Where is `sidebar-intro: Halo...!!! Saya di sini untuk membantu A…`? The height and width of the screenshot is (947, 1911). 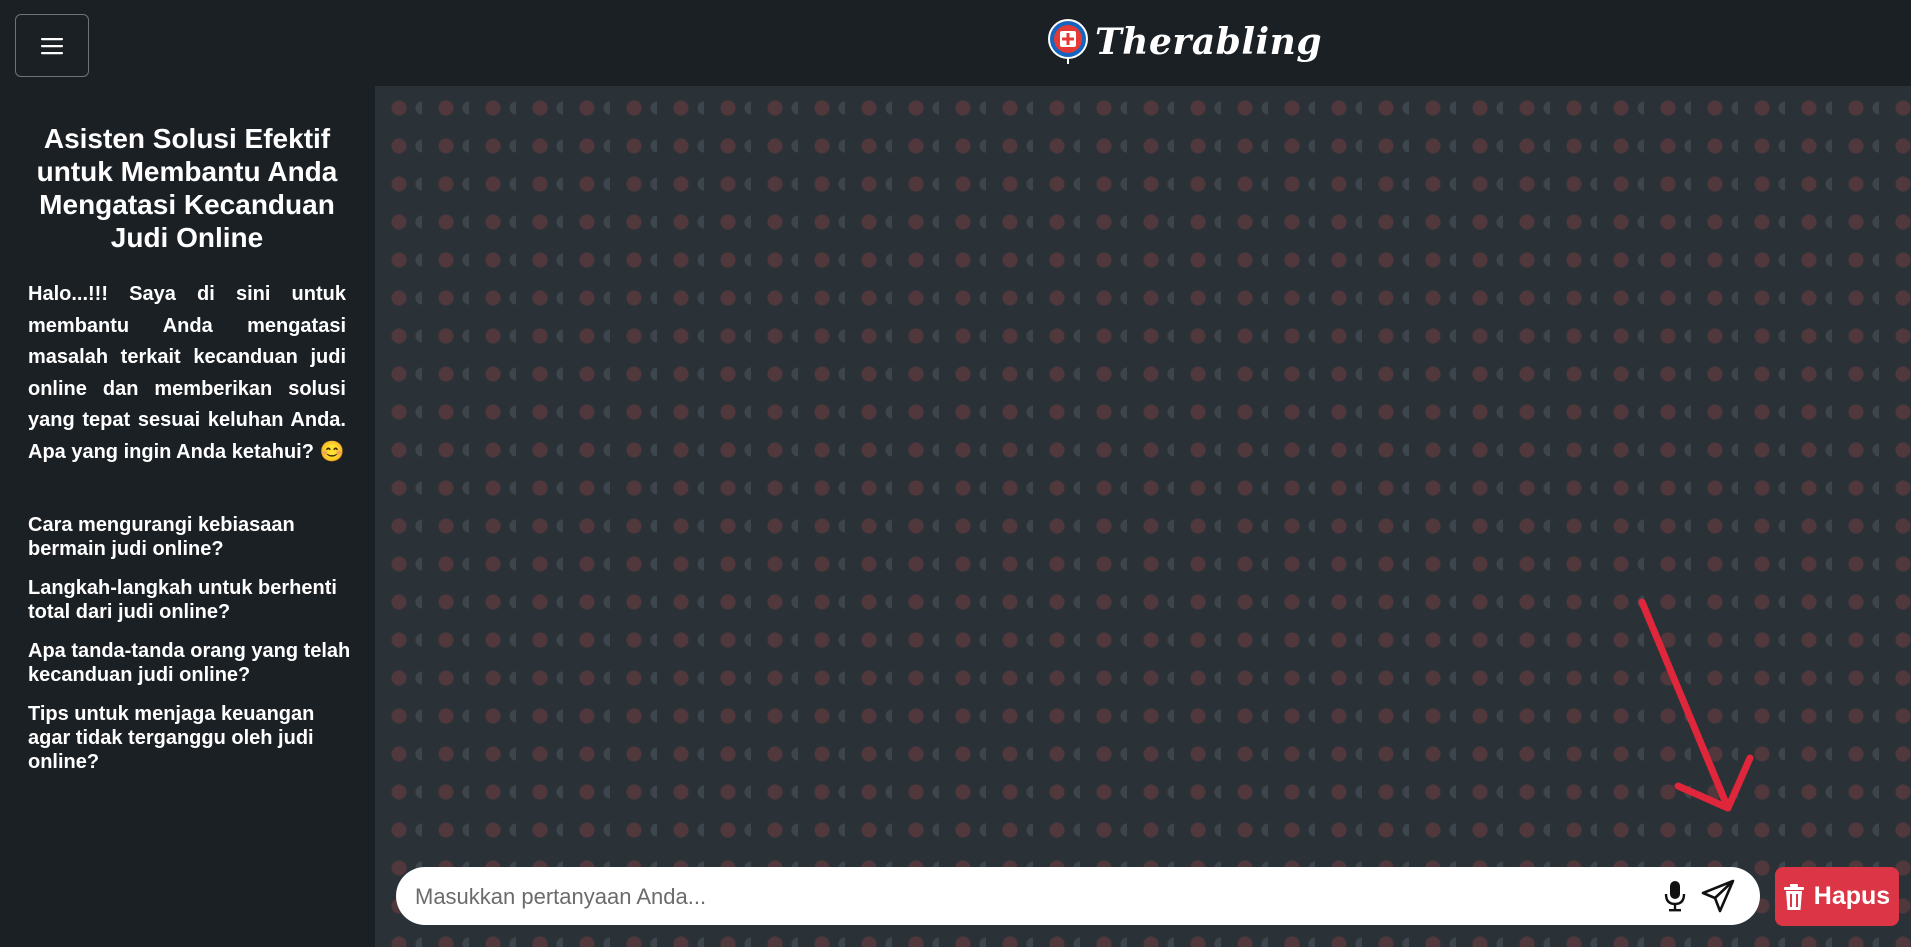
sidebar-intro: Halo...!!! Saya di sini untuk membantu A… is located at coordinates (187, 373).